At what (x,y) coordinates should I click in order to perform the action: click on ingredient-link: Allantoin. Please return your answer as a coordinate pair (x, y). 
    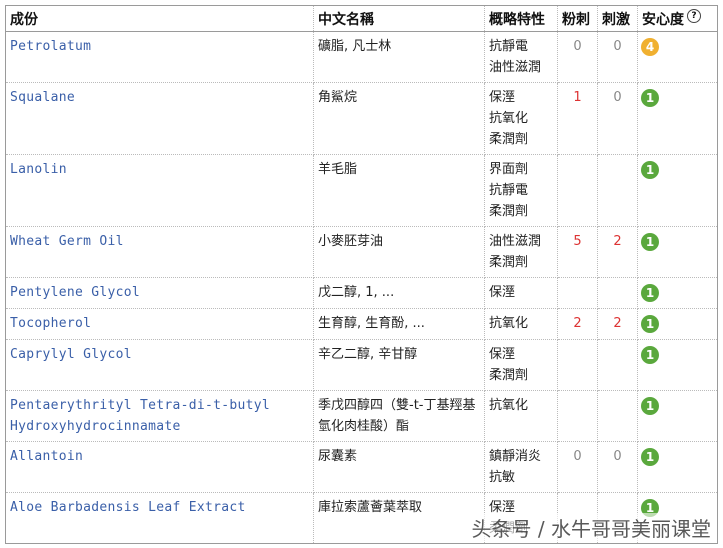
    Looking at the image, I should click on (46, 456).